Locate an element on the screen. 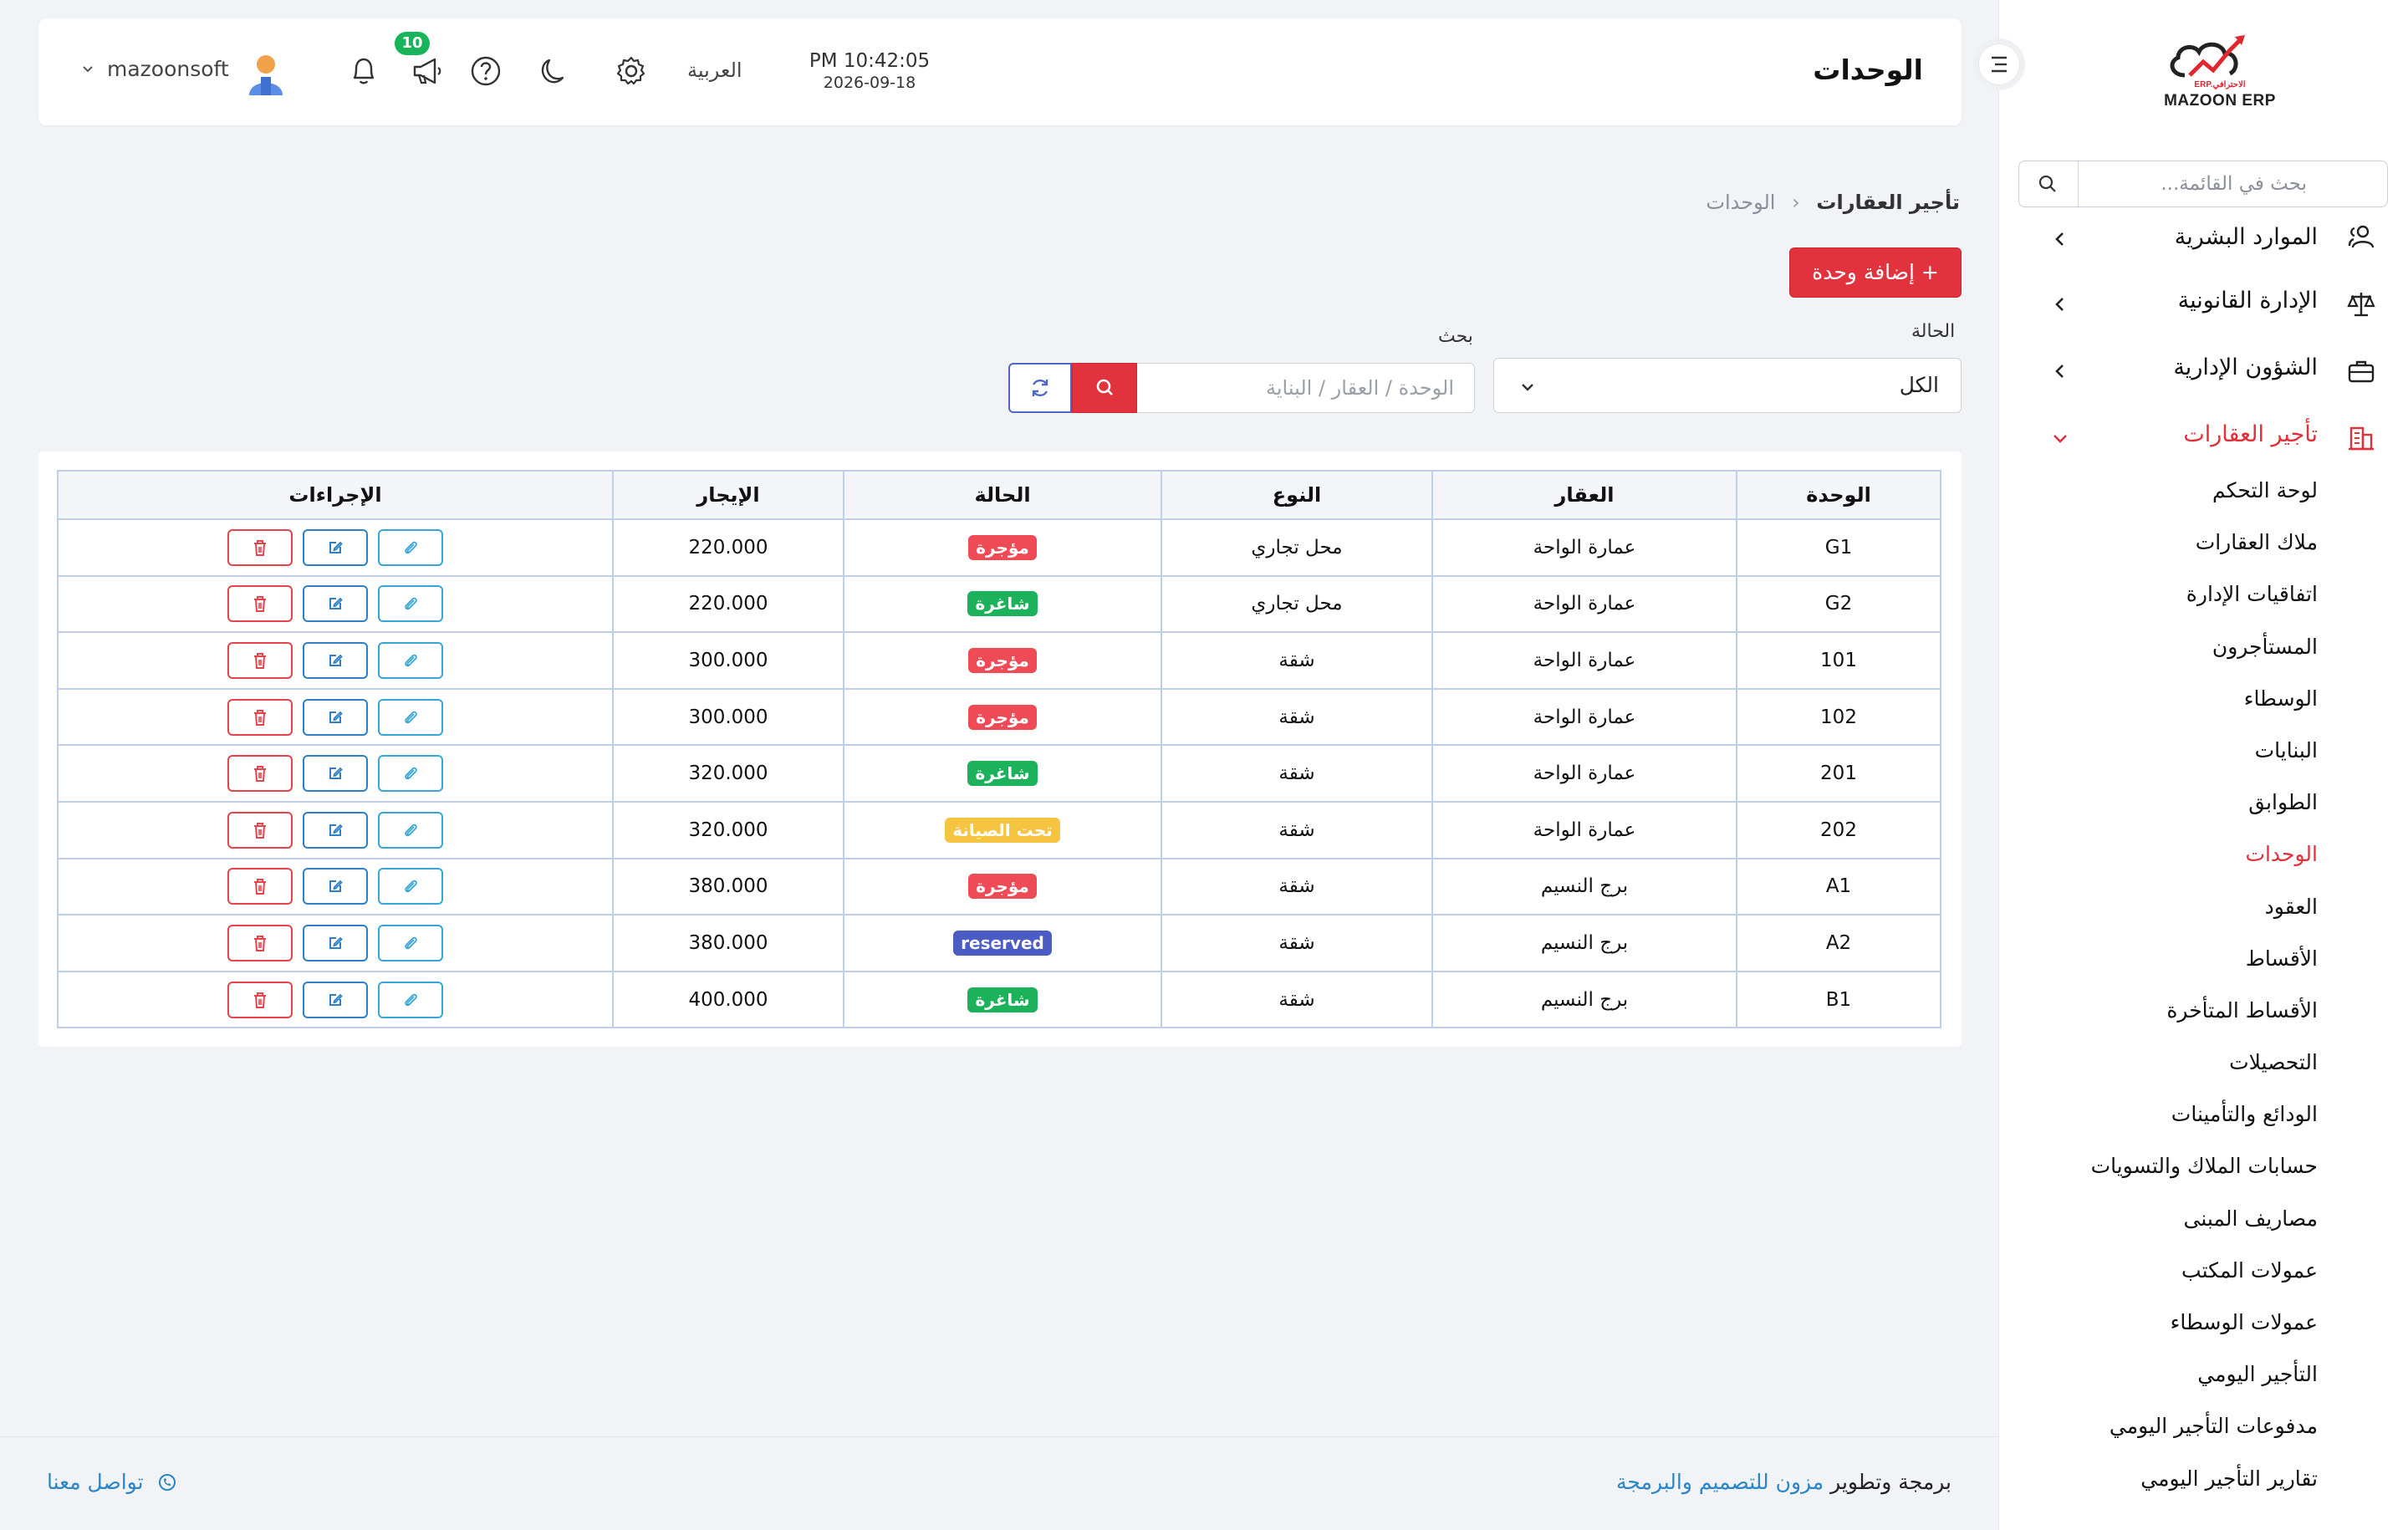 The image size is (2408, 1530). sidebar-subitem-dashboard: لوحة التحكم is located at coordinates (2203, 494).